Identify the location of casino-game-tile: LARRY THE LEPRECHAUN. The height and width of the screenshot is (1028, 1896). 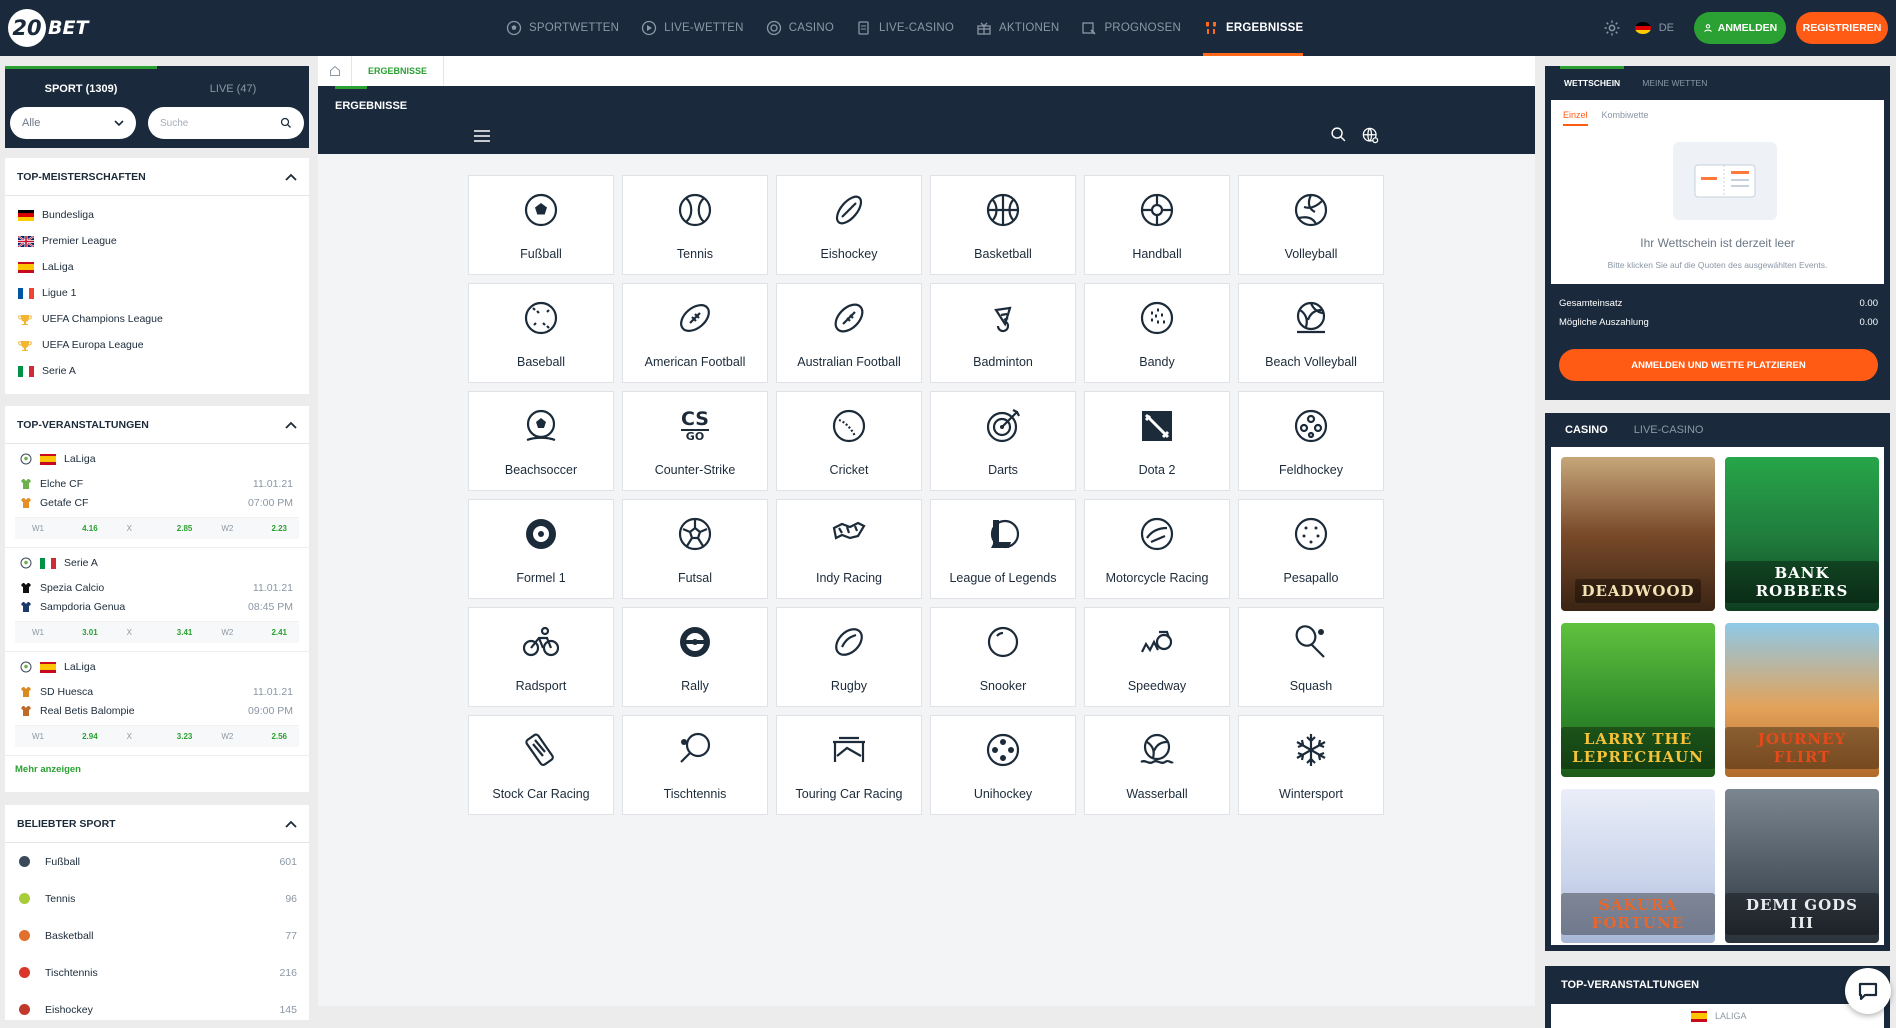
(1638, 700).